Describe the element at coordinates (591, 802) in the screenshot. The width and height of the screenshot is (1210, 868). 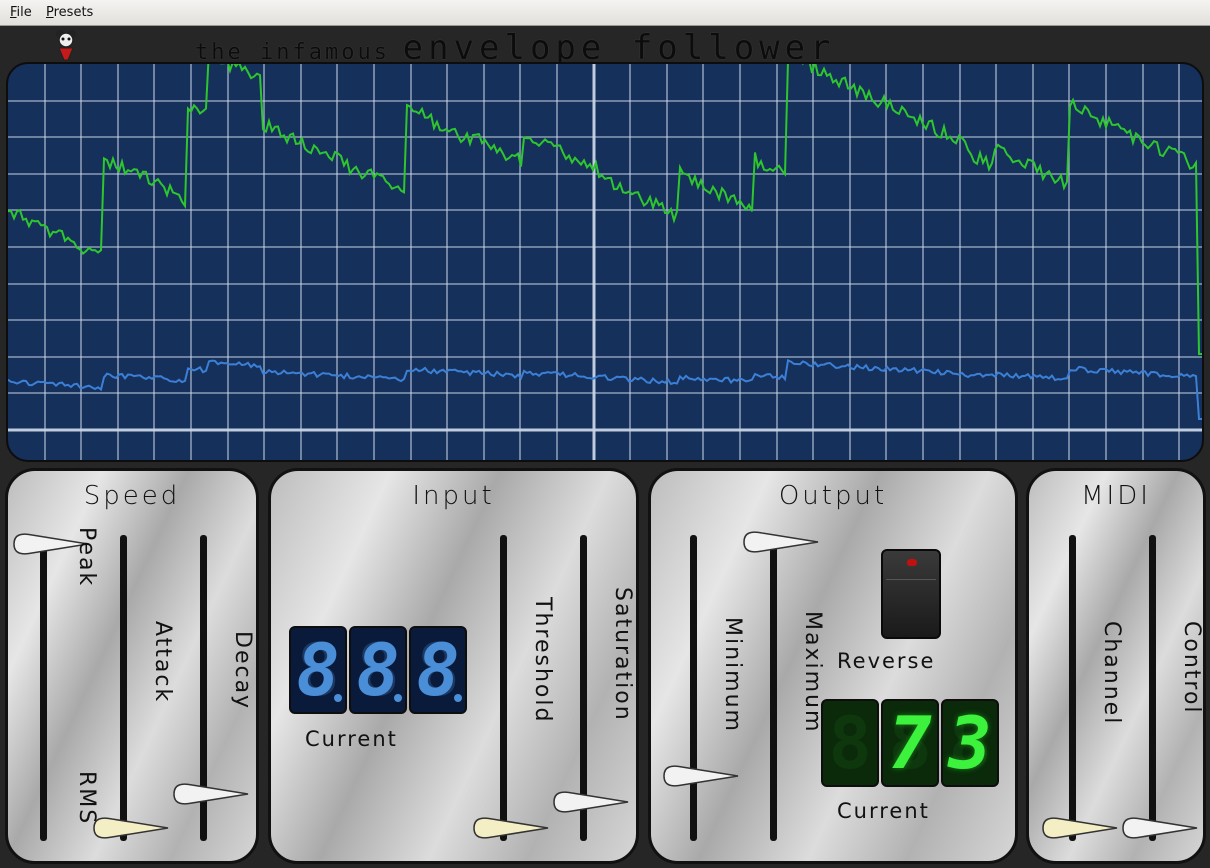
I see `saturation-slider-knob` at that location.